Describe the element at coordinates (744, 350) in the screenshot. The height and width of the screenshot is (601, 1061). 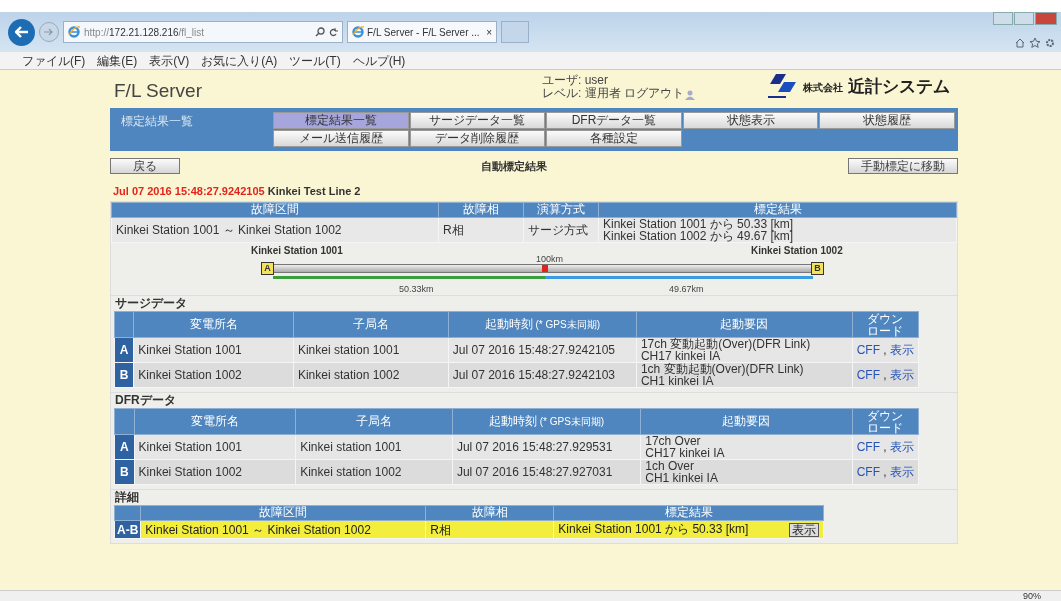
I see `table-cell: 17ch 変動起動(Over)(DFR Link) CH17 kinkei IA` at that location.